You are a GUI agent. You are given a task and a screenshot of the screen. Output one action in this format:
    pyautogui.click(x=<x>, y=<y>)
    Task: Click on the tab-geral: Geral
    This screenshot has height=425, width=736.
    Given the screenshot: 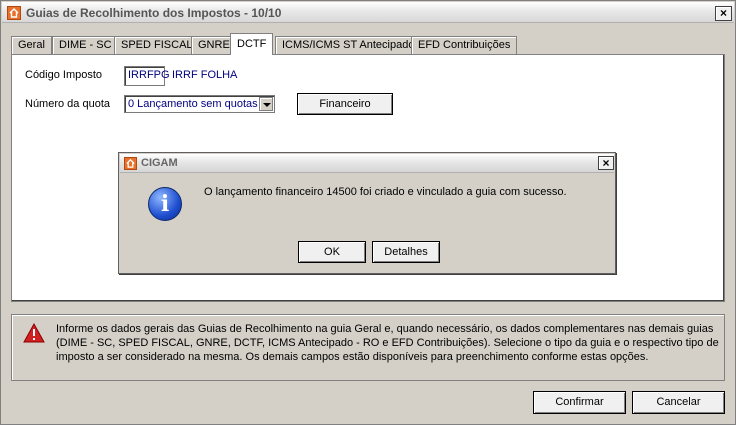 What is the action you would take?
    pyautogui.click(x=31, y=45)
    